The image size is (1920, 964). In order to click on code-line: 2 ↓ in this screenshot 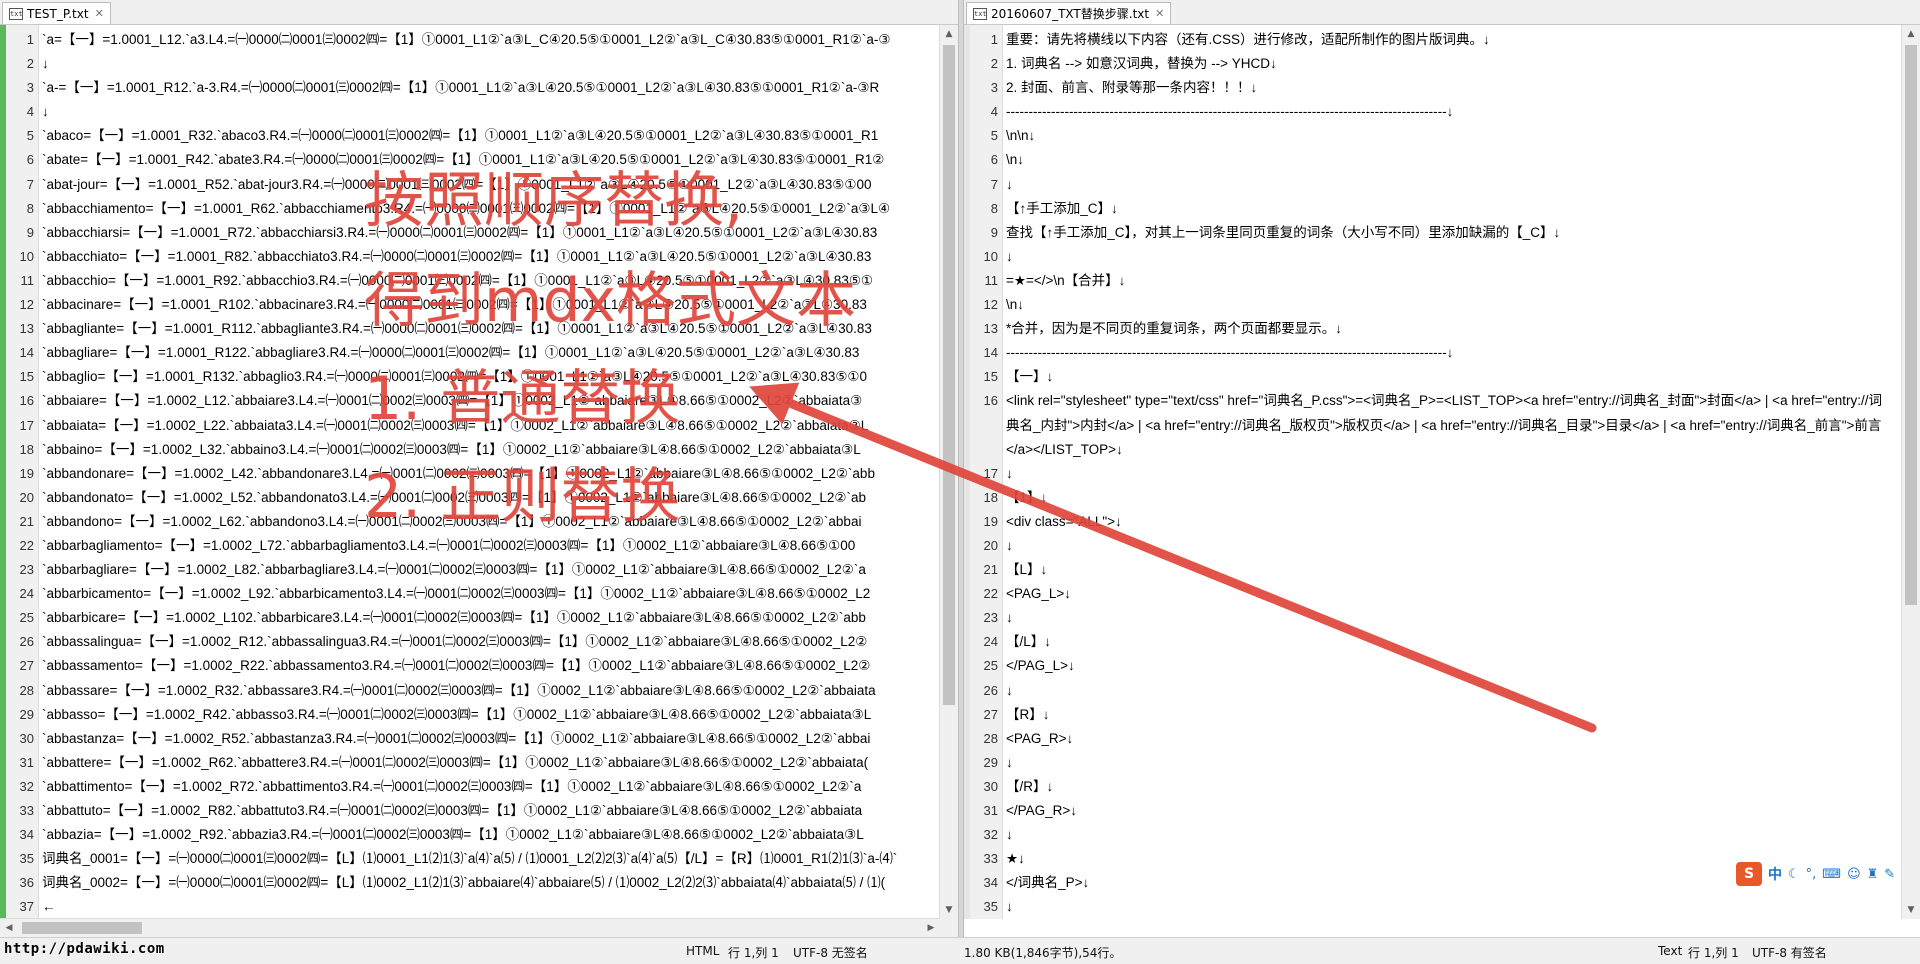, I will do `click(470, 64)`.